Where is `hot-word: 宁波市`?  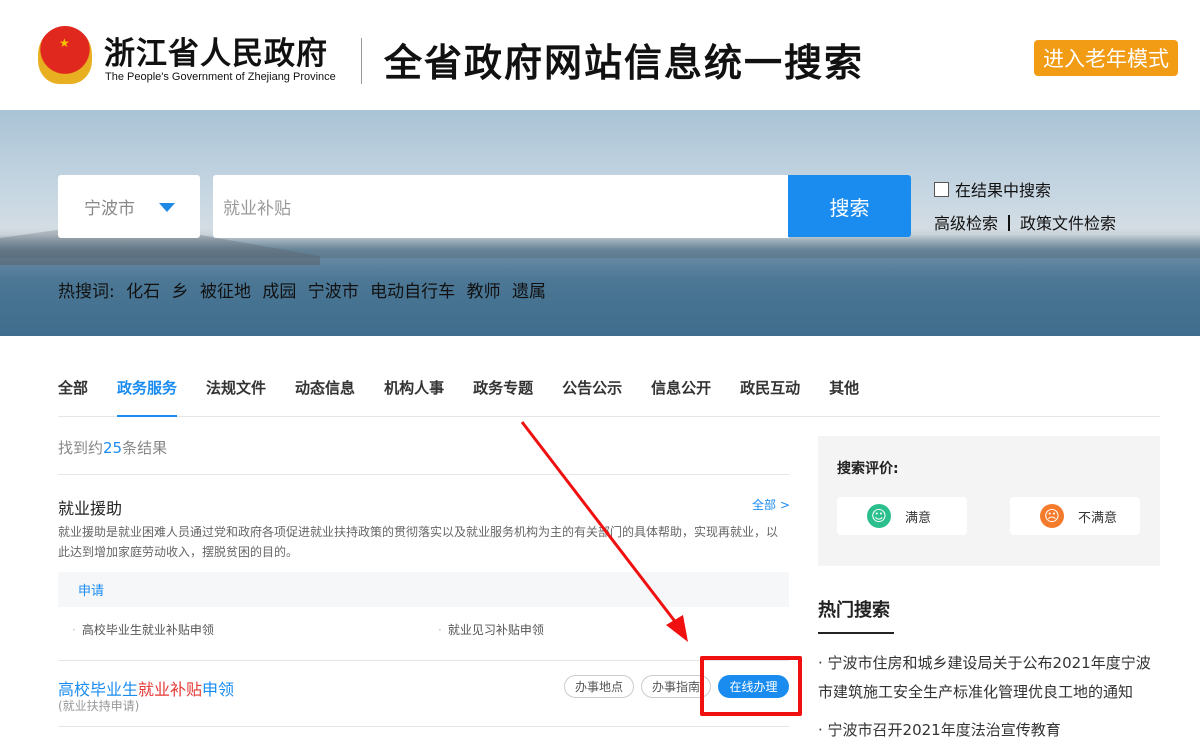
hot-word: 宁波市 is located at coordinates (333, 292).